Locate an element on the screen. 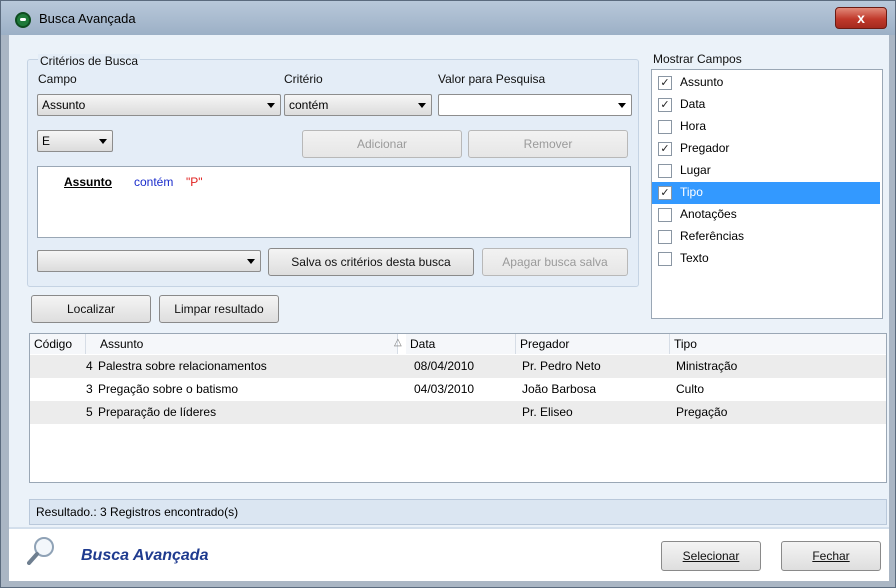  field-label: Pregador is located at coordinates (705, 148).